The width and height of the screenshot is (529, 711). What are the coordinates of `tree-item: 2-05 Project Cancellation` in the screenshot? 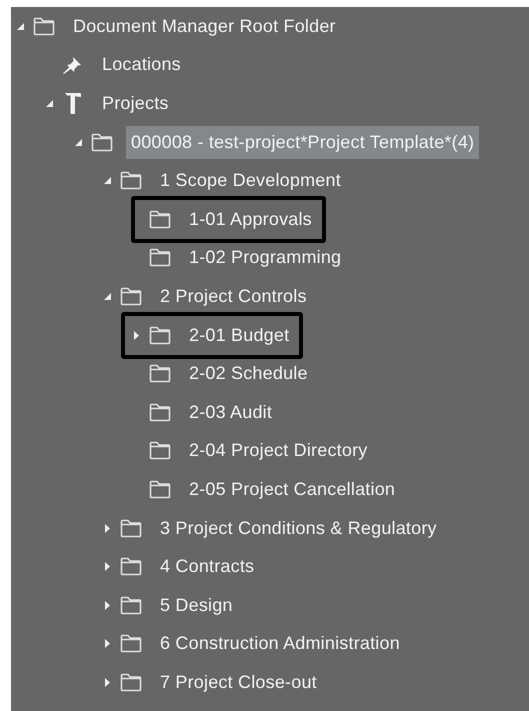 It's located at (292, 489).